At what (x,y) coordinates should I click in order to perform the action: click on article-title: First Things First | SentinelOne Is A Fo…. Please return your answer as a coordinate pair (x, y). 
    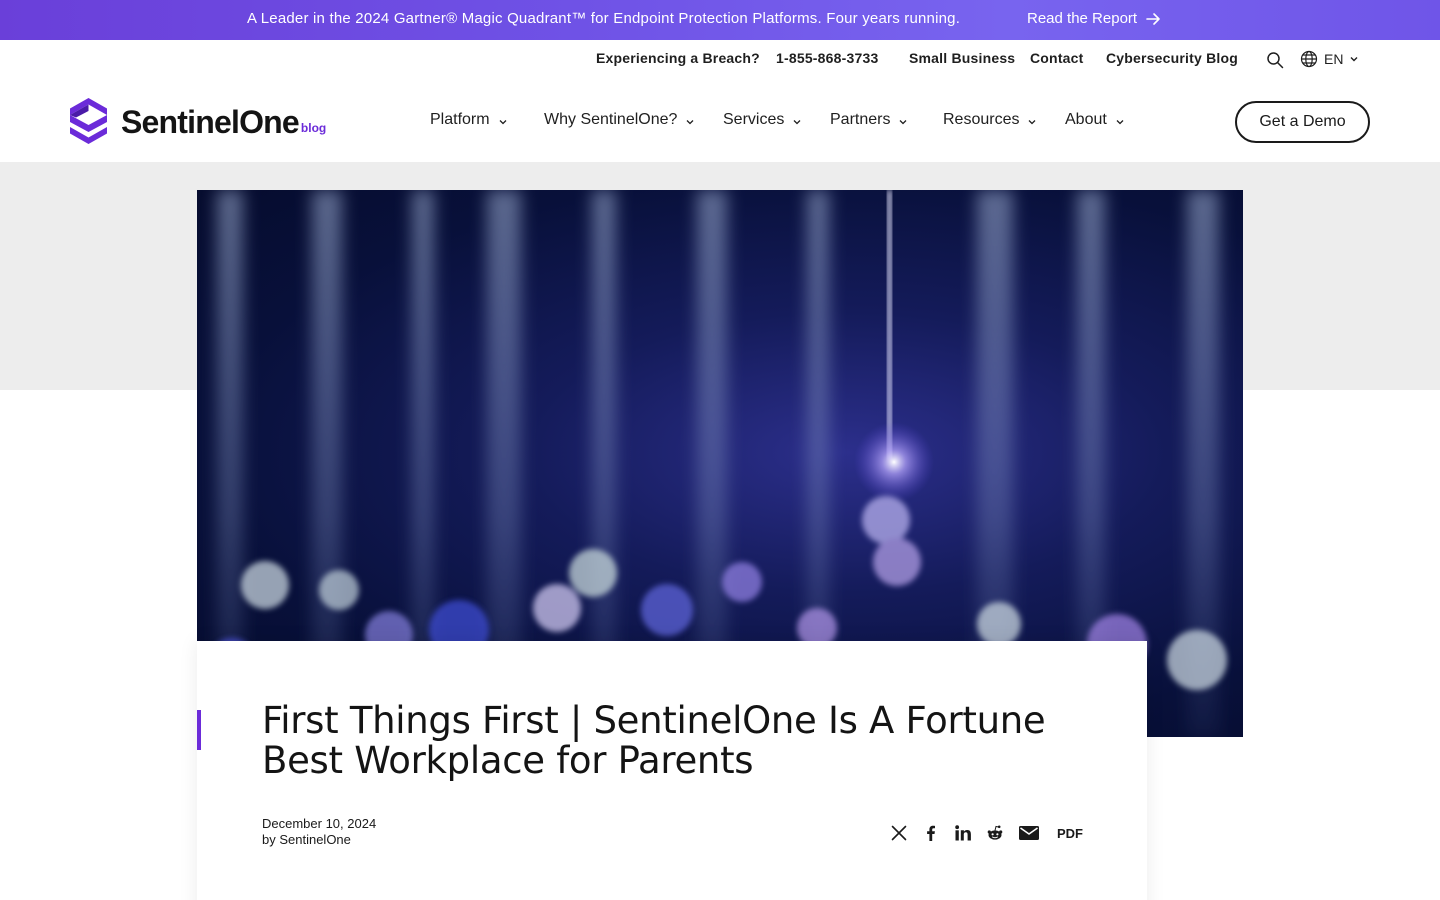
    Looking at the image, I should click on (654, 740).